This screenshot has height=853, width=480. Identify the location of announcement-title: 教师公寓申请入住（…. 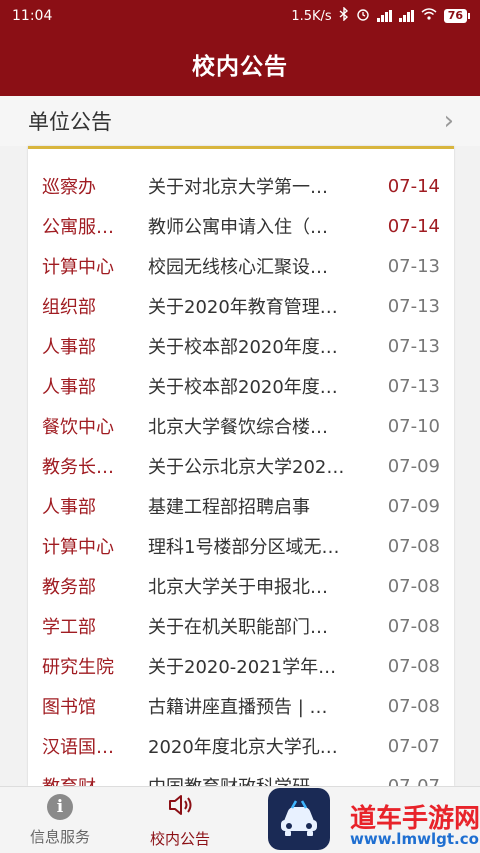
(238, 227).